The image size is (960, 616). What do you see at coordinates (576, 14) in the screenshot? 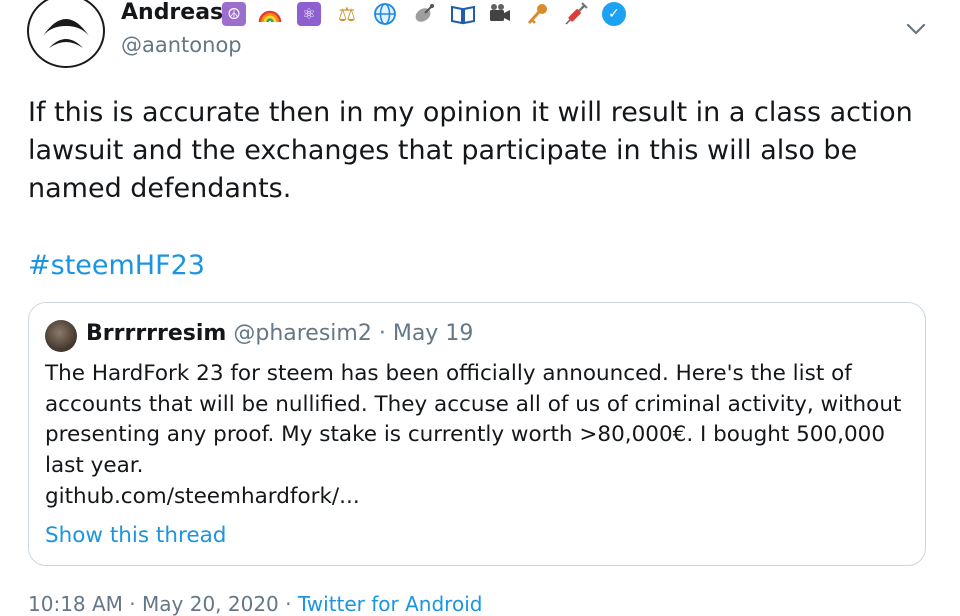
I see `syringe-icon` at bounding box center [576, 14].